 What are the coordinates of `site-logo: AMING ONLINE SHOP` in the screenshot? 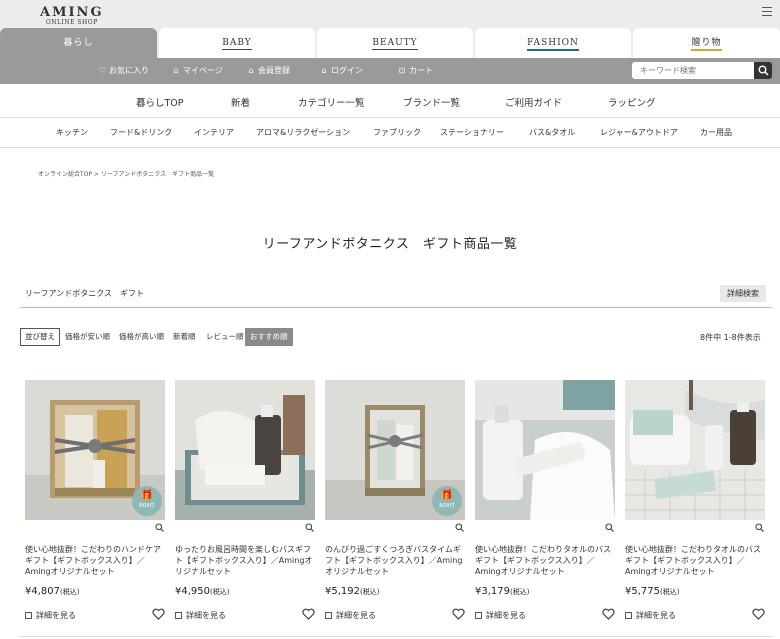 It's located at (72, 16).